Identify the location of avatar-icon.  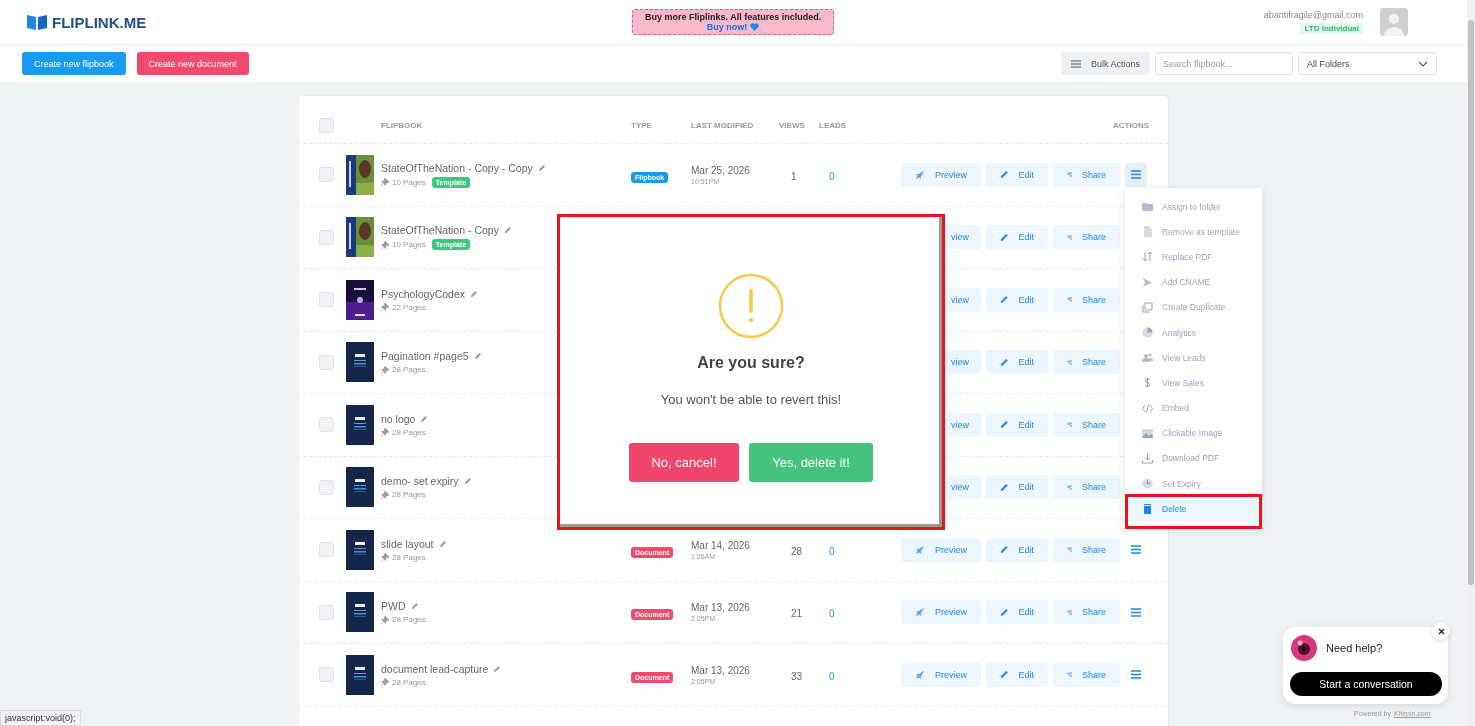
(1394, 22).